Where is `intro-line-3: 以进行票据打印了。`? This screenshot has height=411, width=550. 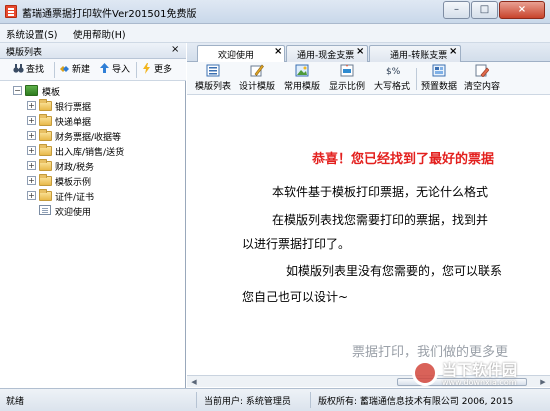 intro-line-3: 以进行票据打印了。 is located at coordinates (296, 244).